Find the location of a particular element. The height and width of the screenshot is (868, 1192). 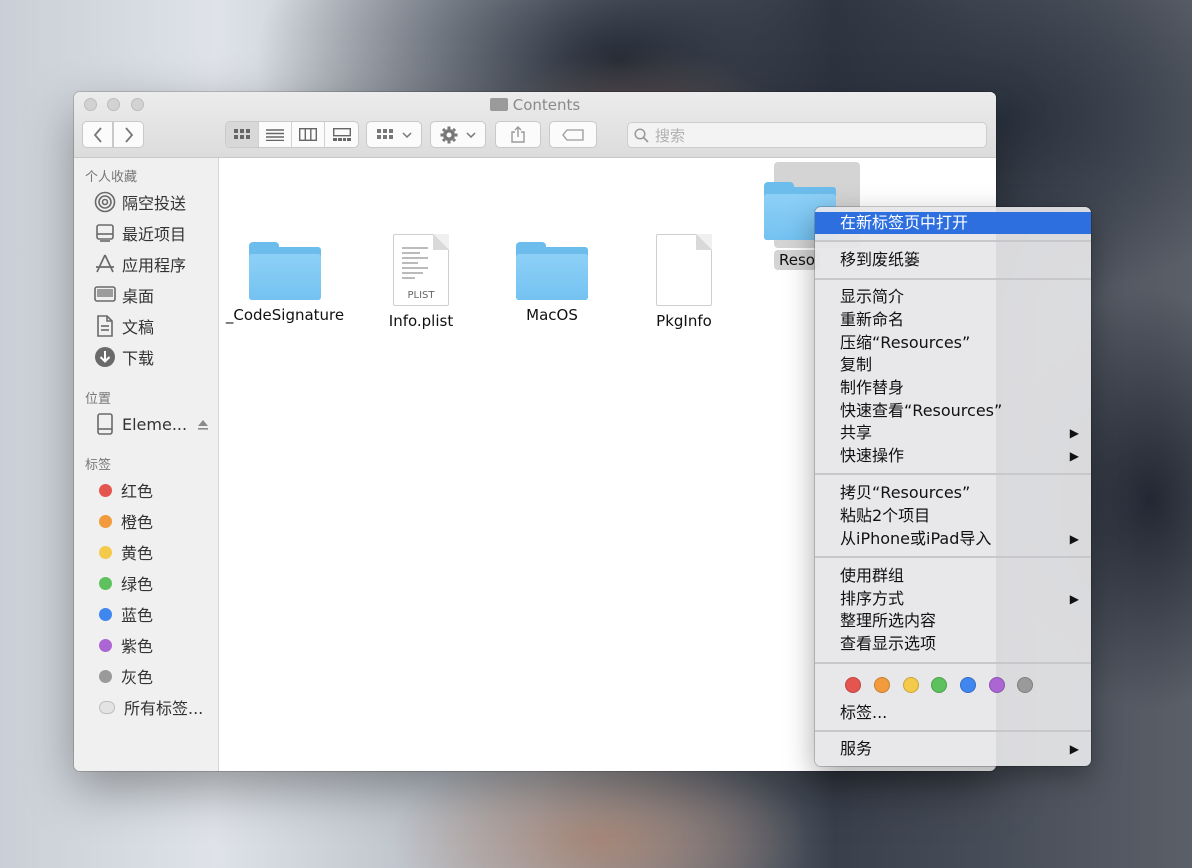

file-item-pkginfo: PkgInfo is located at coordinates (684, 282).